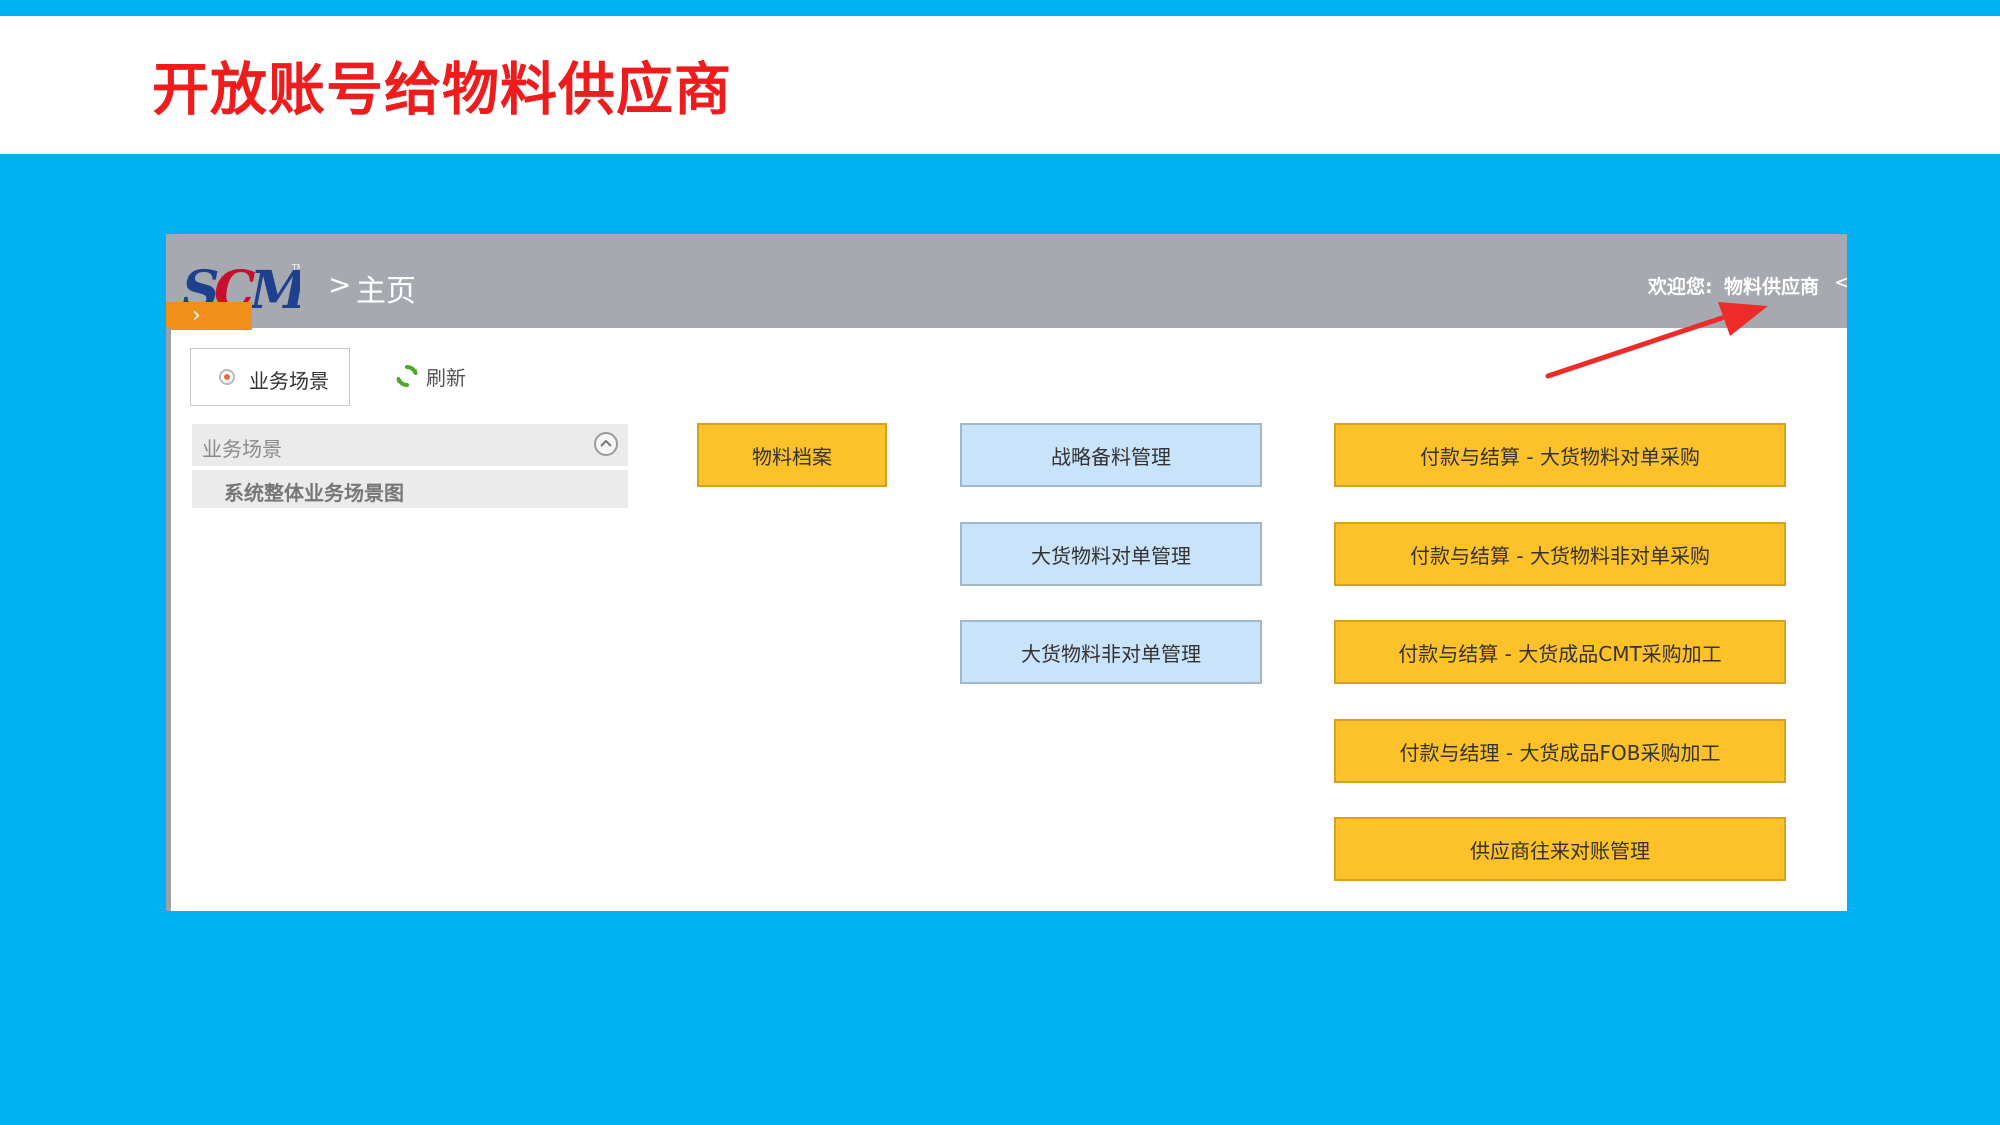 This screenshot has height=1125, width=2000. I want to click on tile-supplier-reconciliation: 供应商往来对账管理, so click(1560, 849).